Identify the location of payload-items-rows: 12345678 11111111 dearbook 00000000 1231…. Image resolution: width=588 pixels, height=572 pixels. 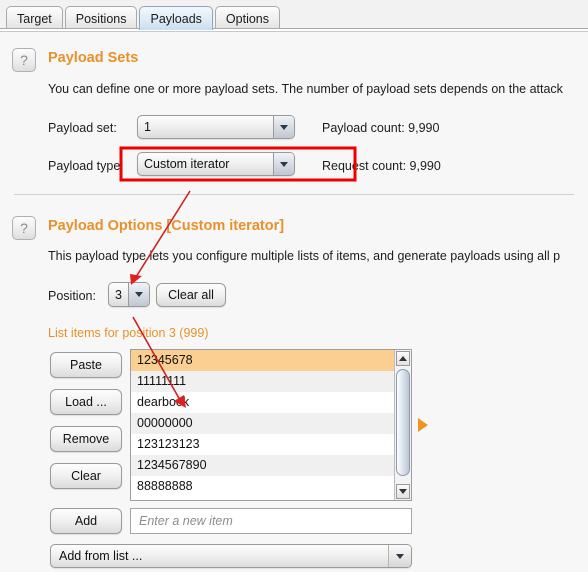
(262, 425).